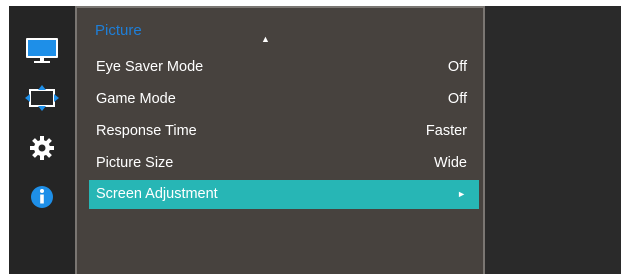  I want to click on screen-adjust-icon, so click(42, 99).